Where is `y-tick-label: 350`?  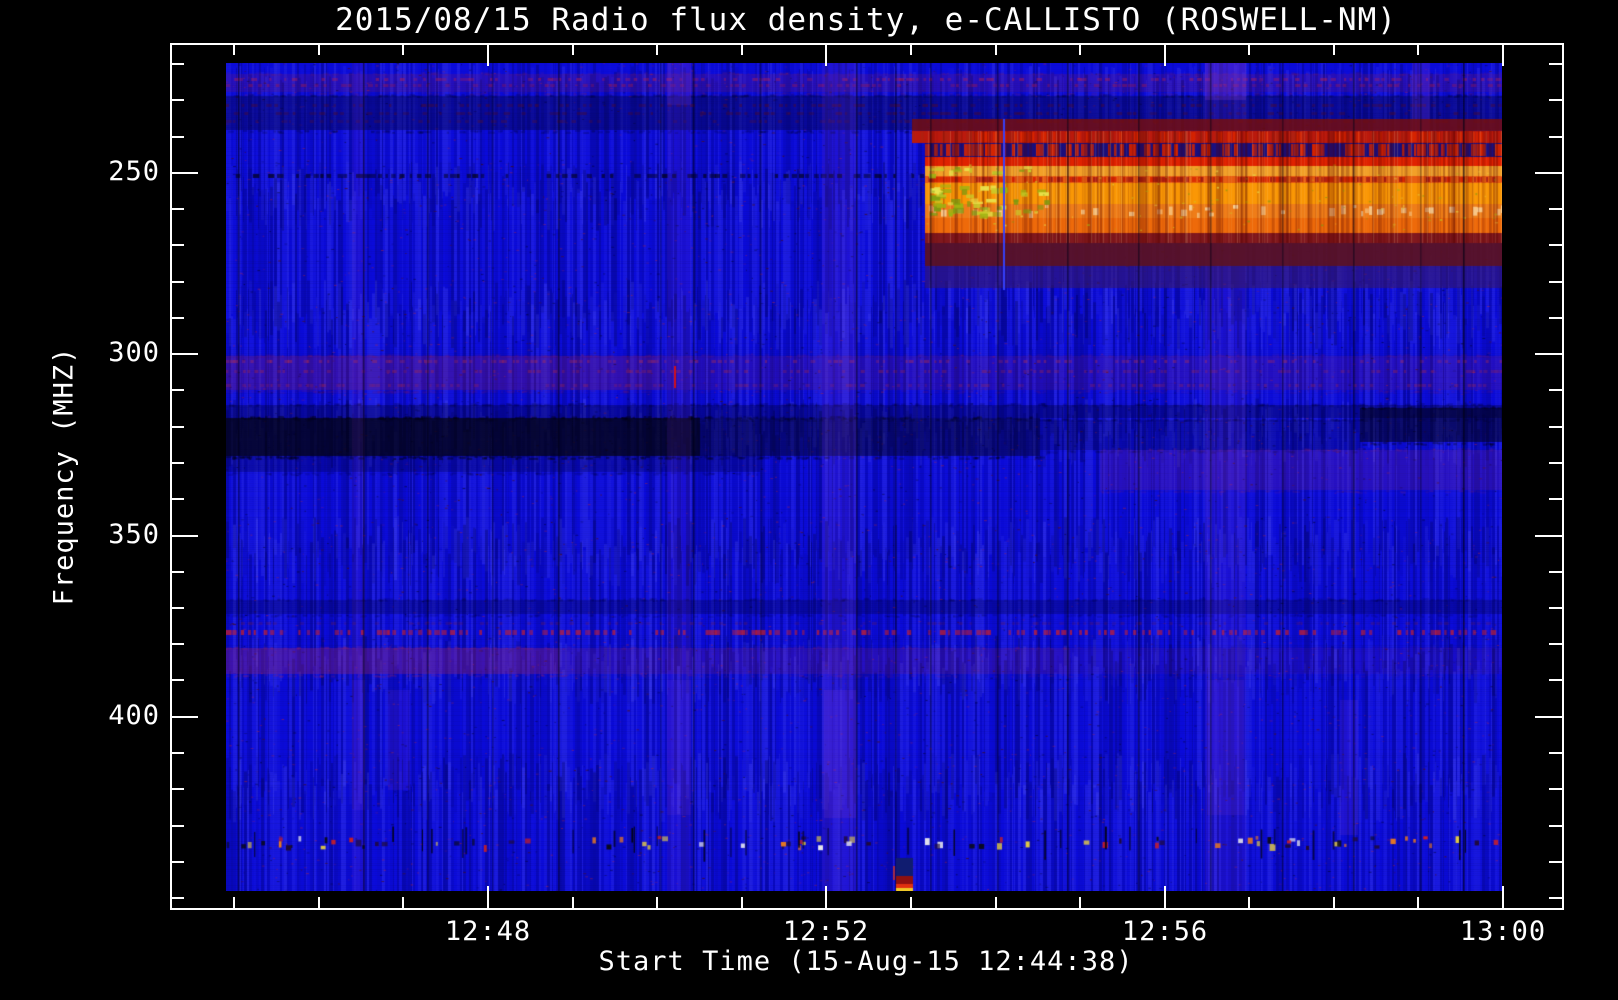 y-tick-label: 350 is located at coordinates (134, 534).